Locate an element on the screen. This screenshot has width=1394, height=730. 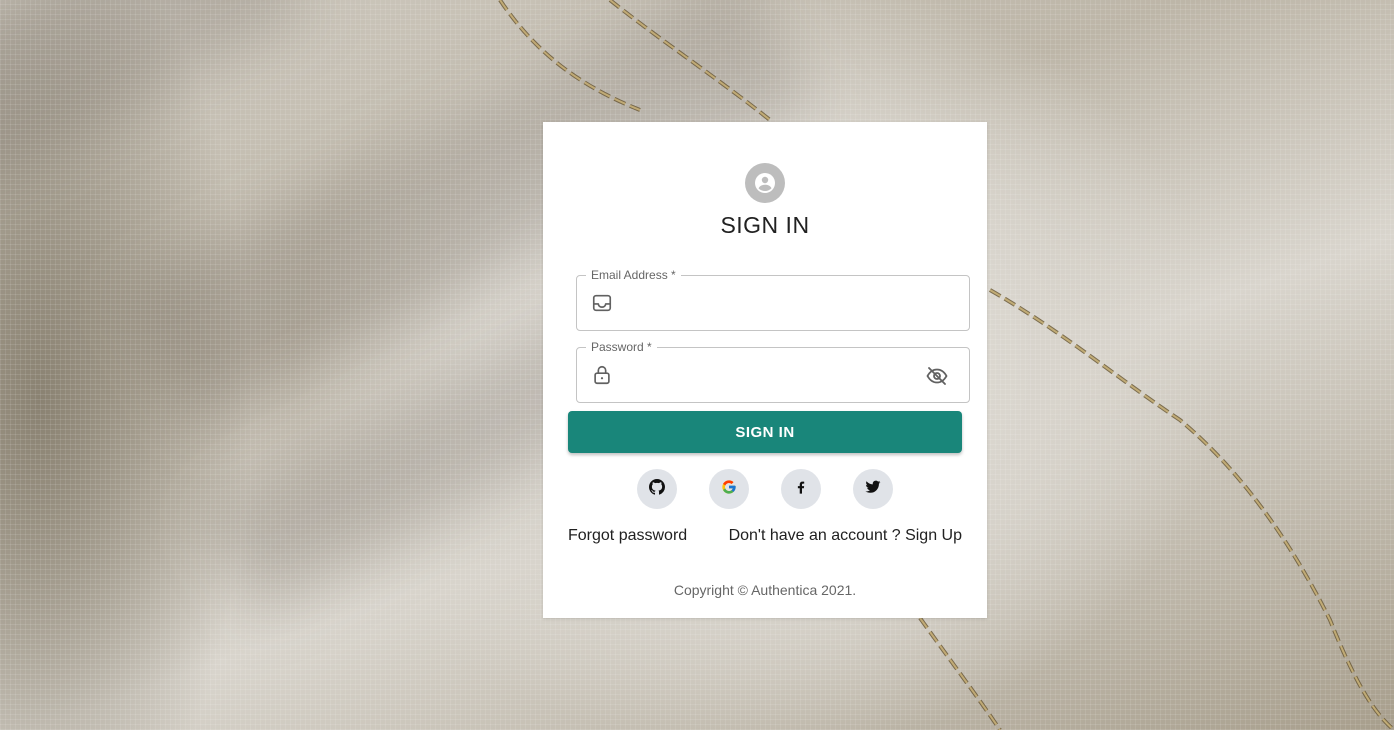
sign-in-button: SIGN IN is located at coordinates (765, 432).